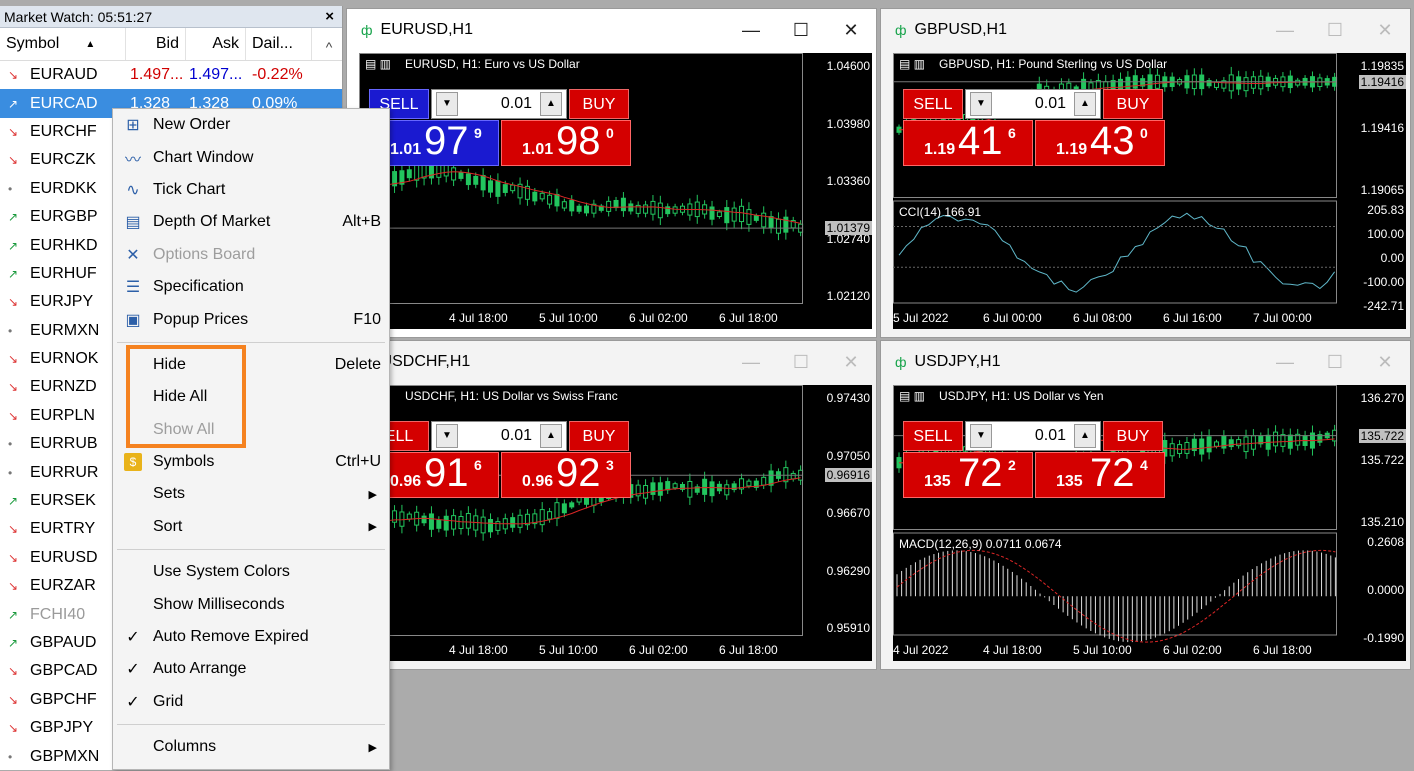  Describe the element at coordinates (566, 474) in the screenshot. I see `ask-price-box: 0.96 92 3` at that location.